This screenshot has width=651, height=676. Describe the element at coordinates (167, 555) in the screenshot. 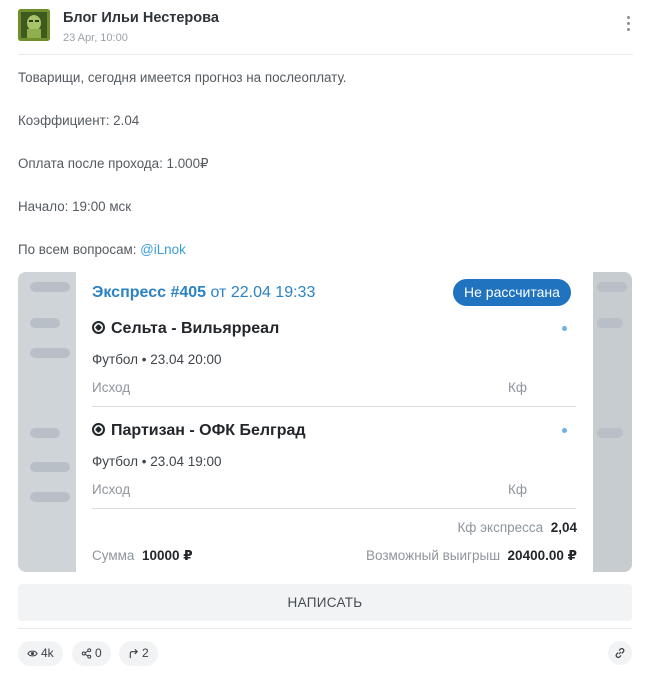

I see `sum-value: 10000 ₽` at that location.